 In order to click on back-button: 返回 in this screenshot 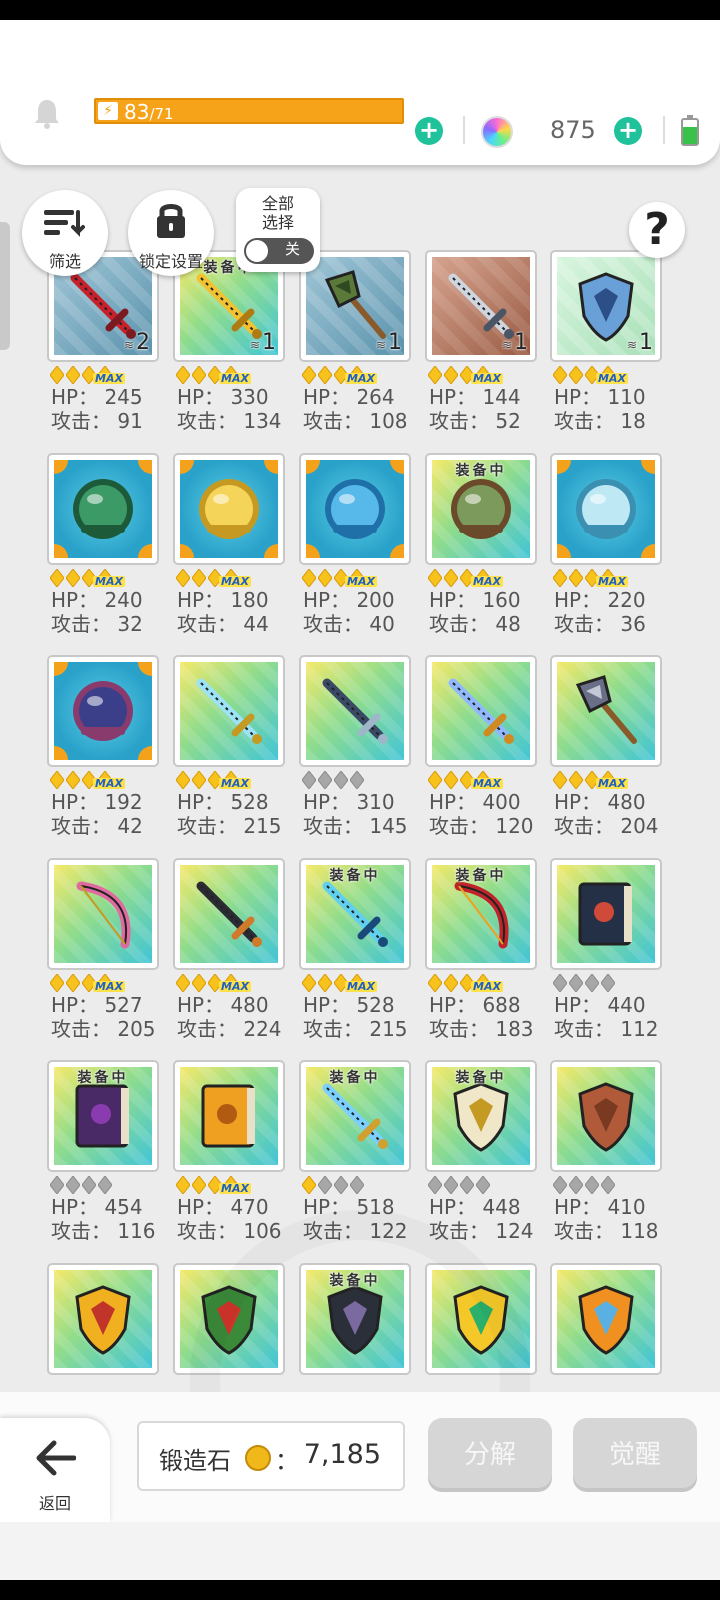, I will do `click(55, 1470)`.